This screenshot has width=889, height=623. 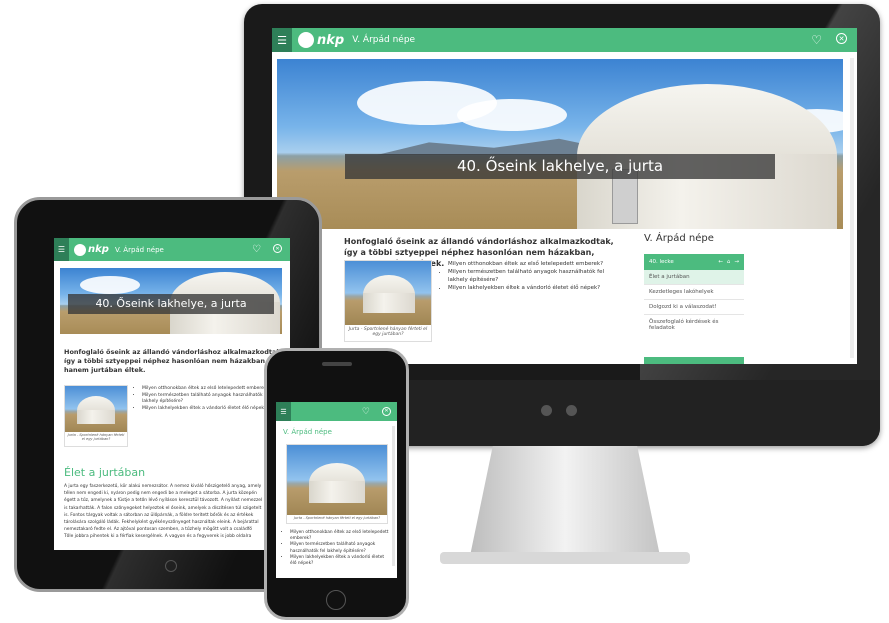 I want to click on hero-image: 40. Őseink lakhelye, a jurta, so click(x=171, y=301).